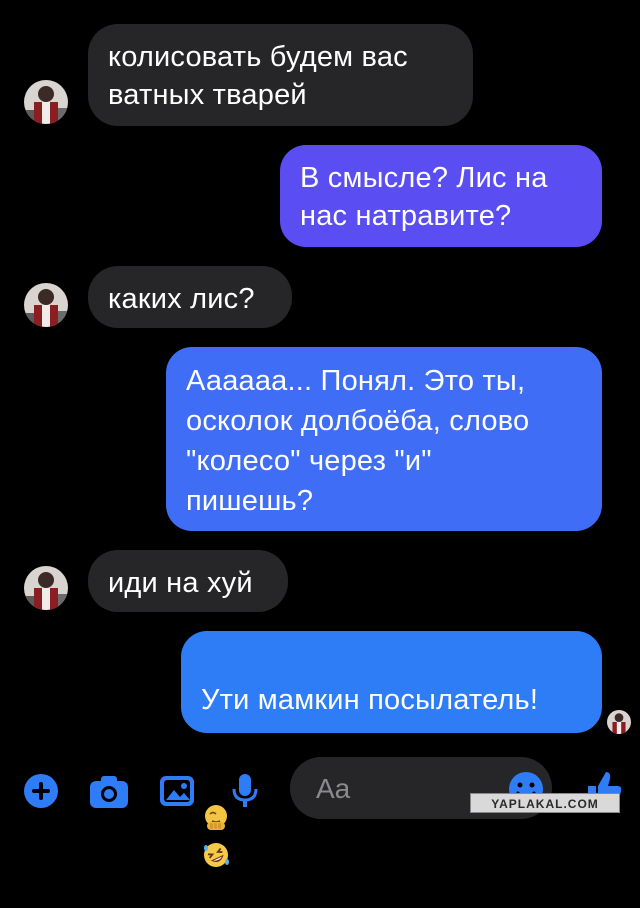 This screenshot has height=908, width=640. Describe the element at coordinates (109, 791) in the screenshot. I see `camera-icon` at that location.